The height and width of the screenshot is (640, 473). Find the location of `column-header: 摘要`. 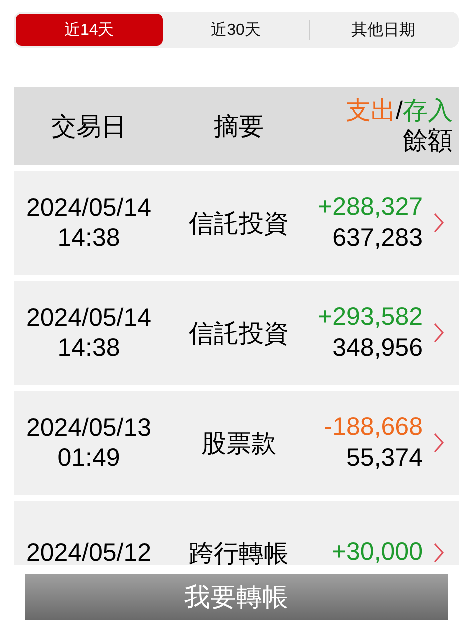

column-header: 摘要 is located at coordinates (239, 127).